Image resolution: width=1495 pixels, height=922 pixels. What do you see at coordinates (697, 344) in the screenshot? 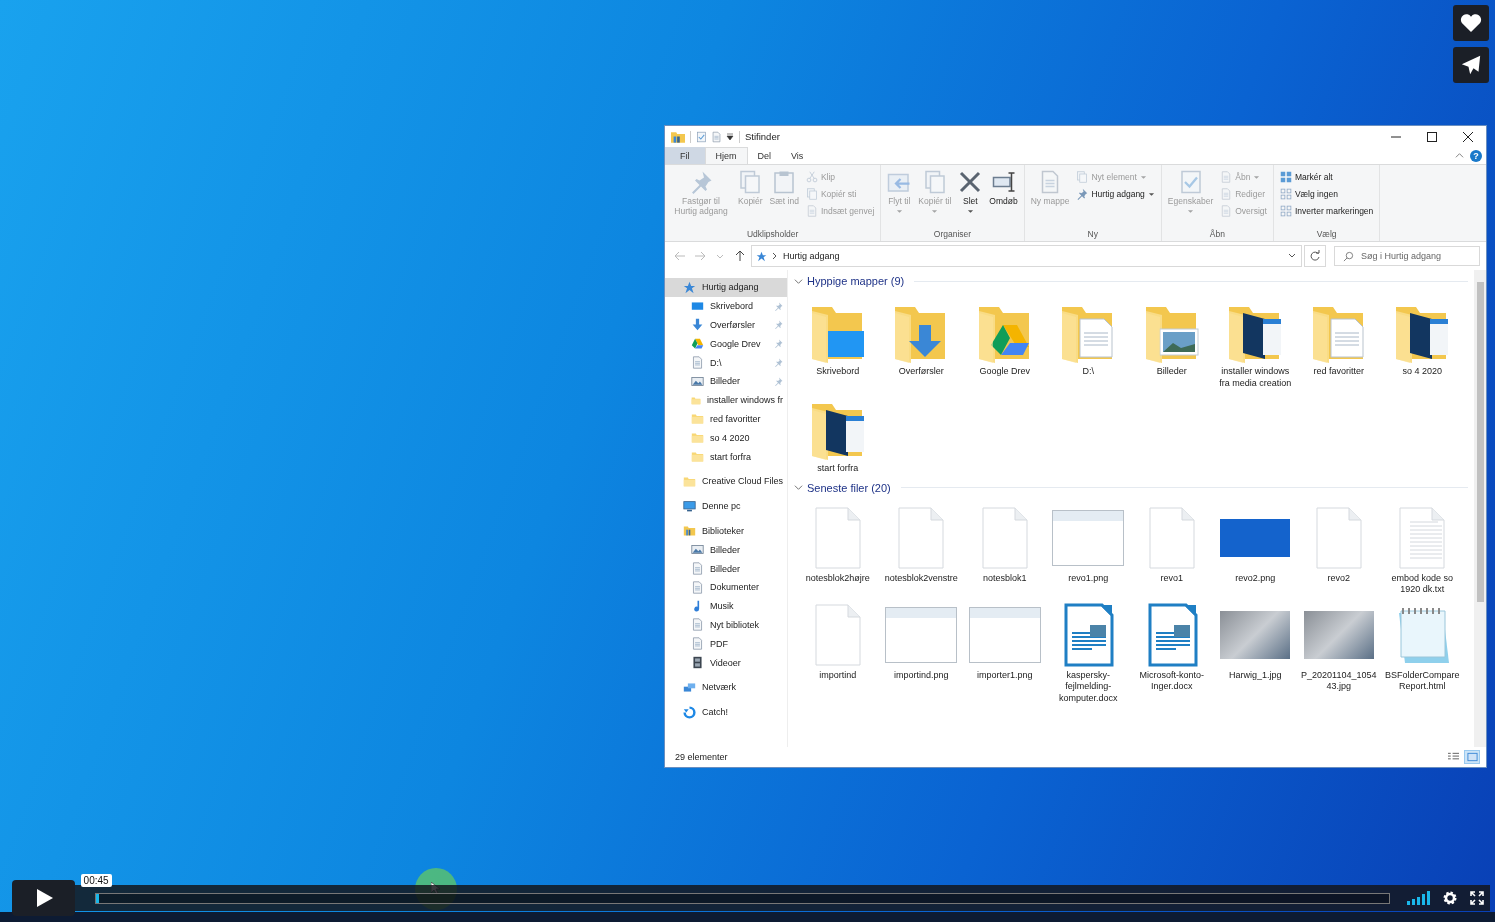
I see `triangle-icon` at bounding box center [697, 344].